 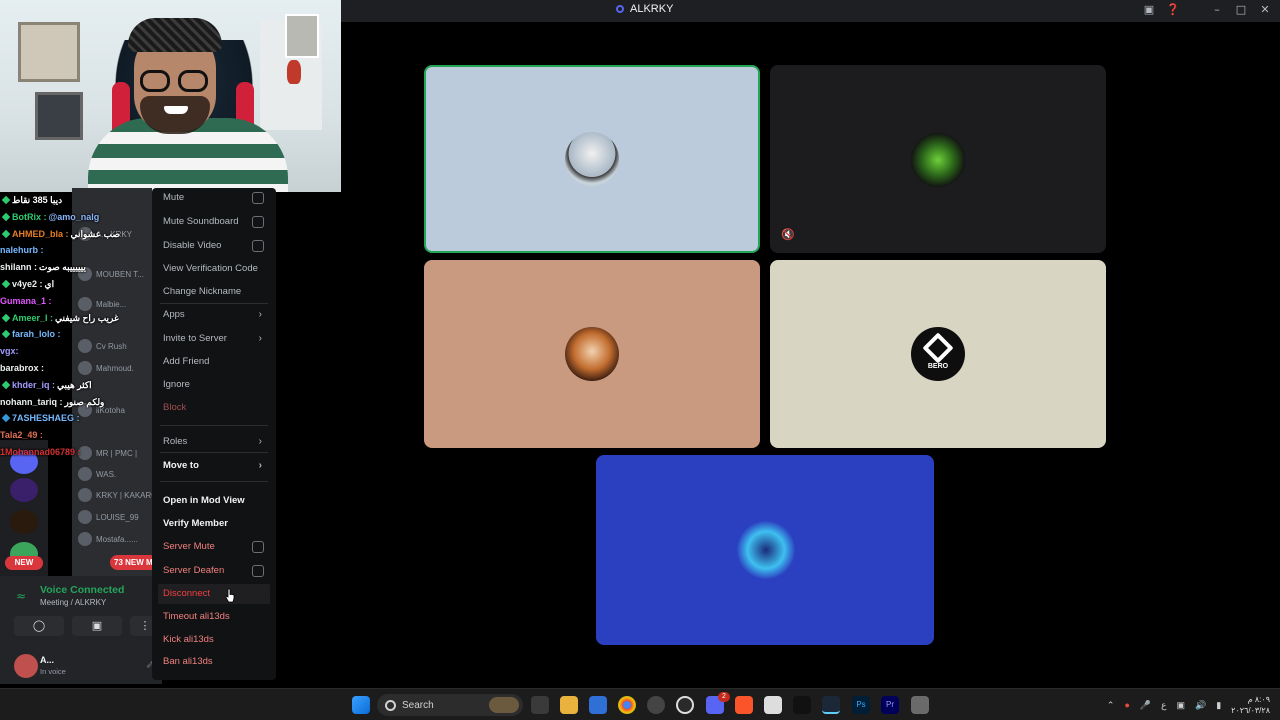 What do you see at coordinates (788, 234) in the screenshot?
I see `muted-mic-icon: 🔇` at bounding box center [788, 234].